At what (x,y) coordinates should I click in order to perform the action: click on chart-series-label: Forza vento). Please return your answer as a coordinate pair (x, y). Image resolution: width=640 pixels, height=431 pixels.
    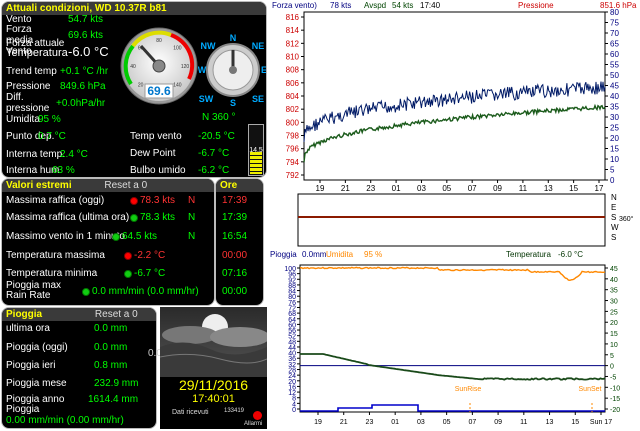
    Looking at the image, I should click on (294, 5).